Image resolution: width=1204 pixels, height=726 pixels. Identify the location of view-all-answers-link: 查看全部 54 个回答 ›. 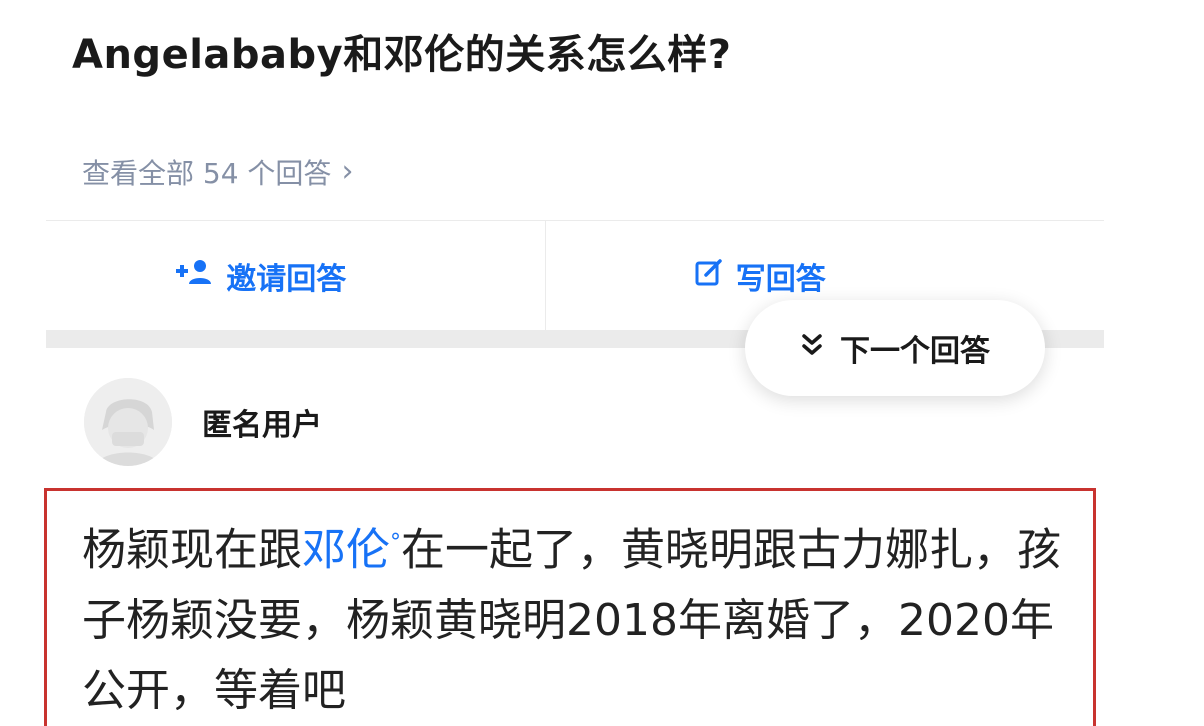
(217, 172).